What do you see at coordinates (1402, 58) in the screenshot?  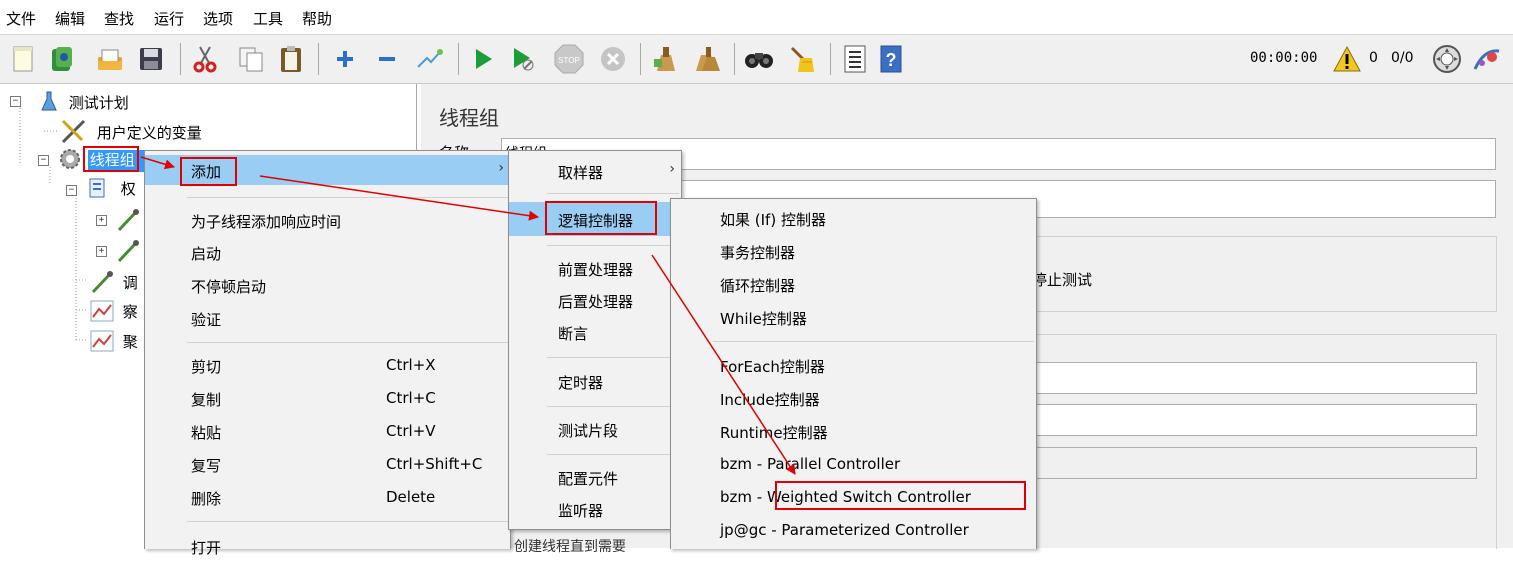 I see `thread-count: 0/0` at bounding box center [1402, 58].